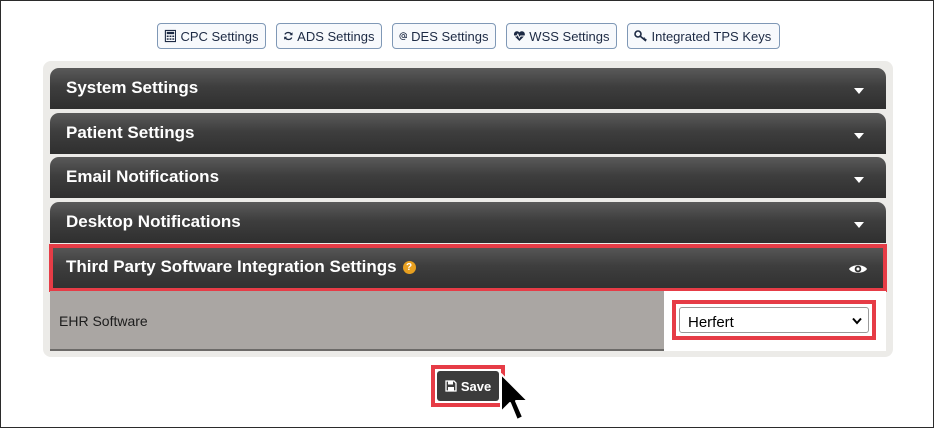  Describe the element at coordinates (357, 321) in the screenshot. I see `ehr-software-label-cell: EHR Software` at that location.